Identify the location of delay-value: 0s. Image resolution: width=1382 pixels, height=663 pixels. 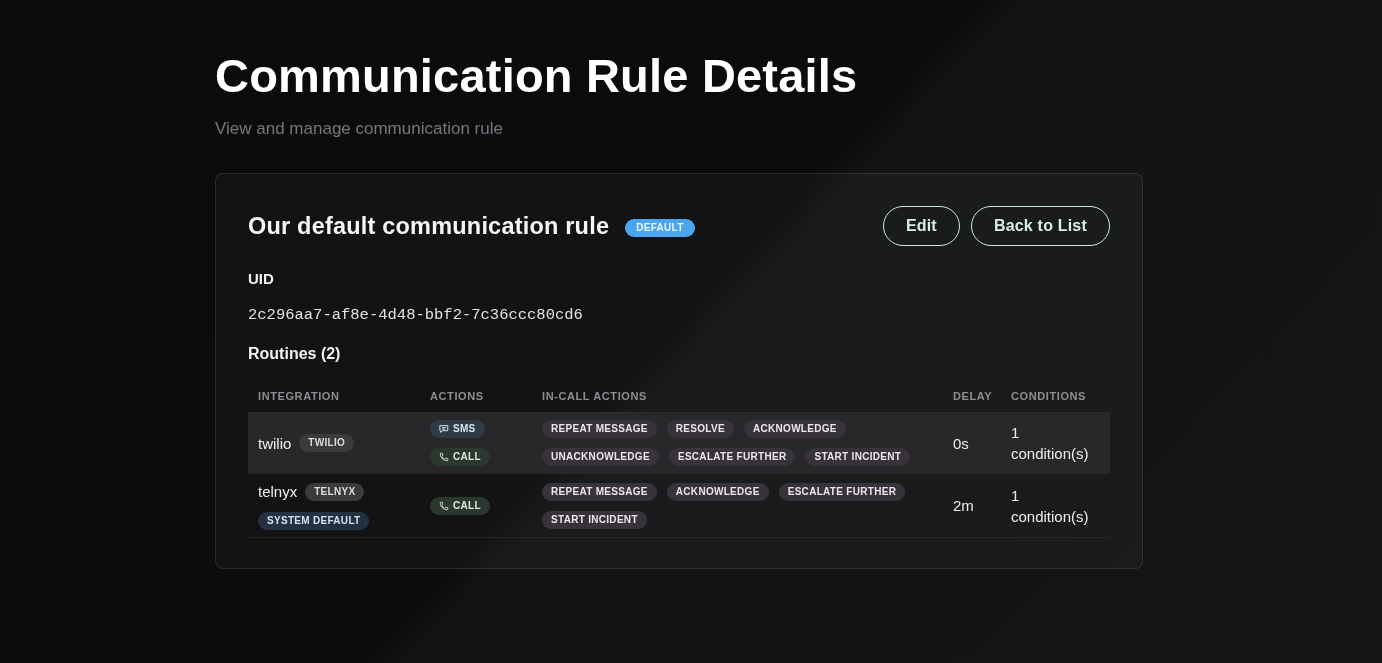
(961, 443).